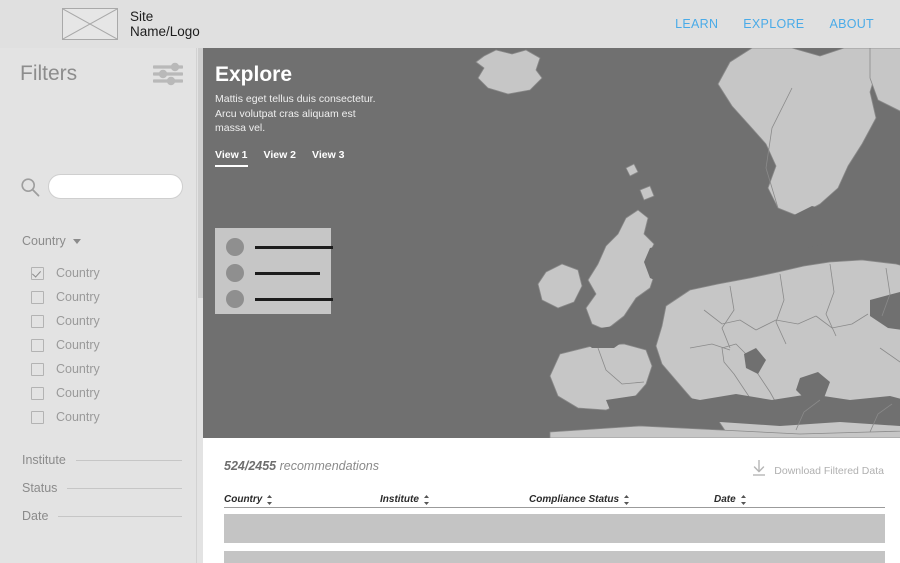 This screenshot has height=563, width=900. I want to click on column-header-date: Date, so click(730, 499).